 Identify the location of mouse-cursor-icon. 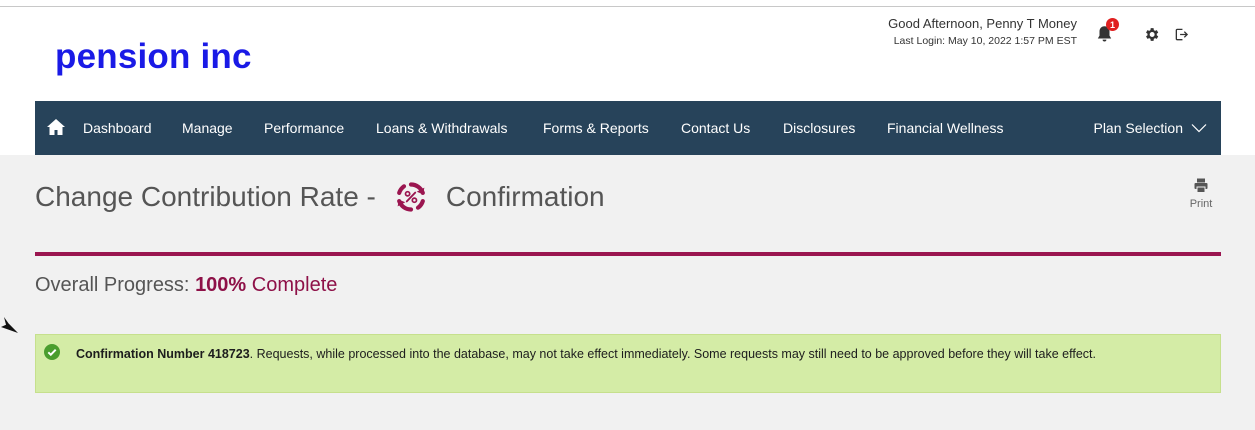
(9, 325).